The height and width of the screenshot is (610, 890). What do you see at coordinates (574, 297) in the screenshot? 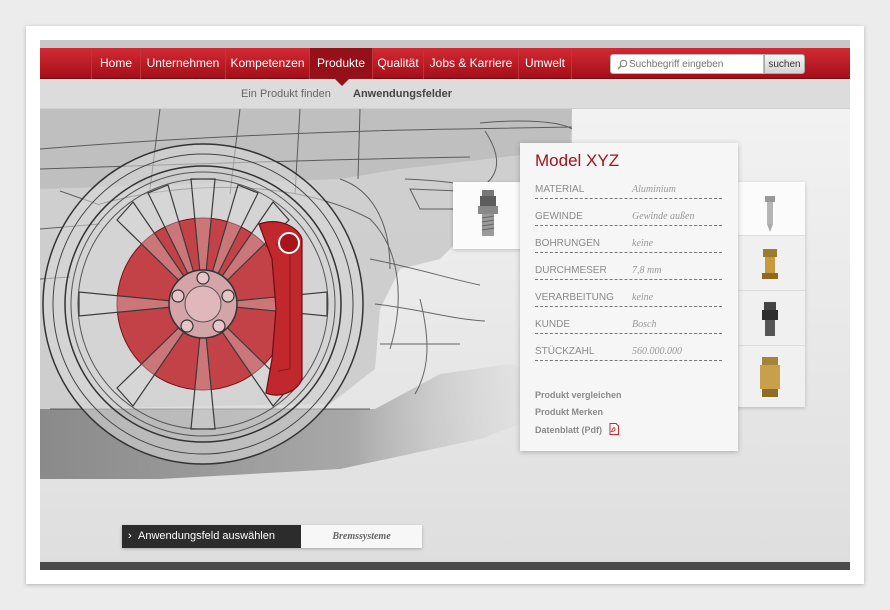
I see `spec-key: VERARBEITUNG` at bounding box center [574, 297].